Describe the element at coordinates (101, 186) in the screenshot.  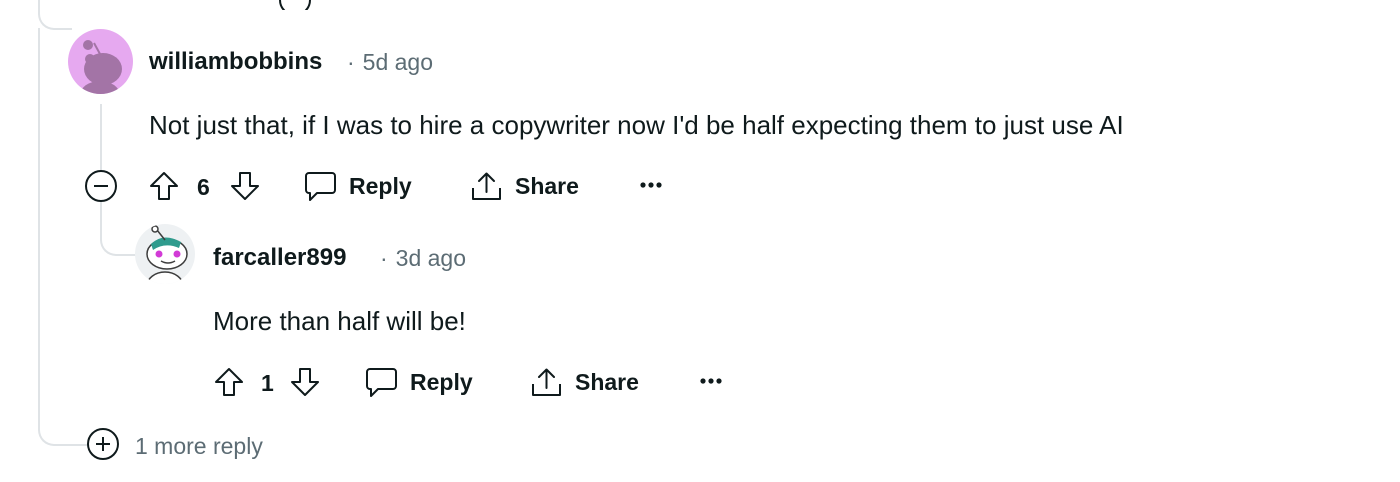
I see `collapse-minus-icon` at that location.